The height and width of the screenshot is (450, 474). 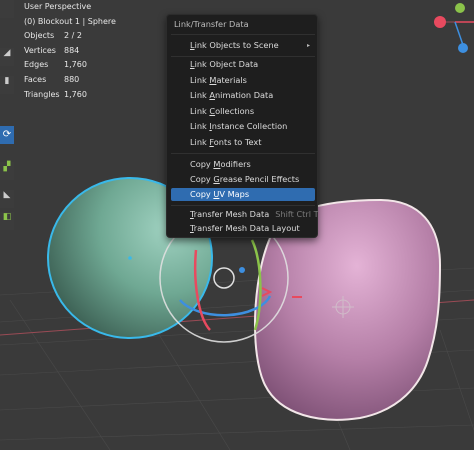 What do you see at coordinates (53, 36) in the screenshot?
I see `stat-row: Objects 2 / 2` at bounding box center [53, 36].